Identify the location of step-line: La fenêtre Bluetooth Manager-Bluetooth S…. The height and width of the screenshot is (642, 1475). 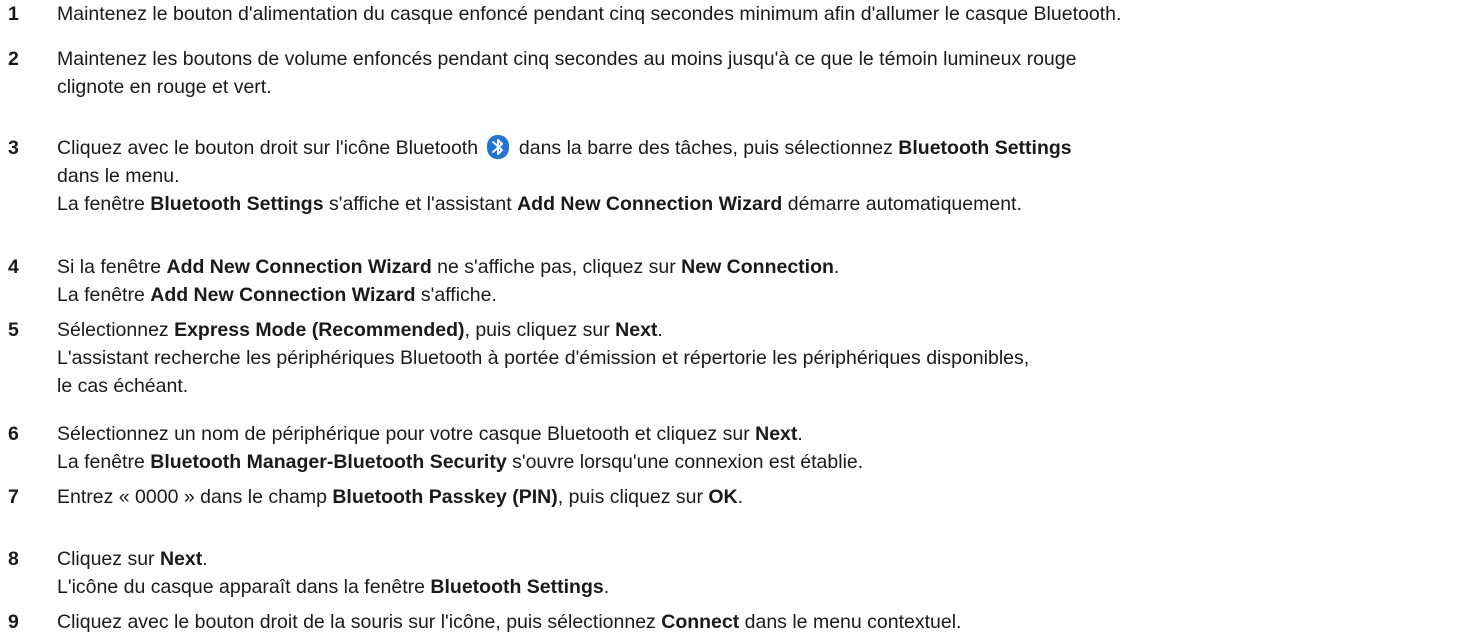
(762, 462).